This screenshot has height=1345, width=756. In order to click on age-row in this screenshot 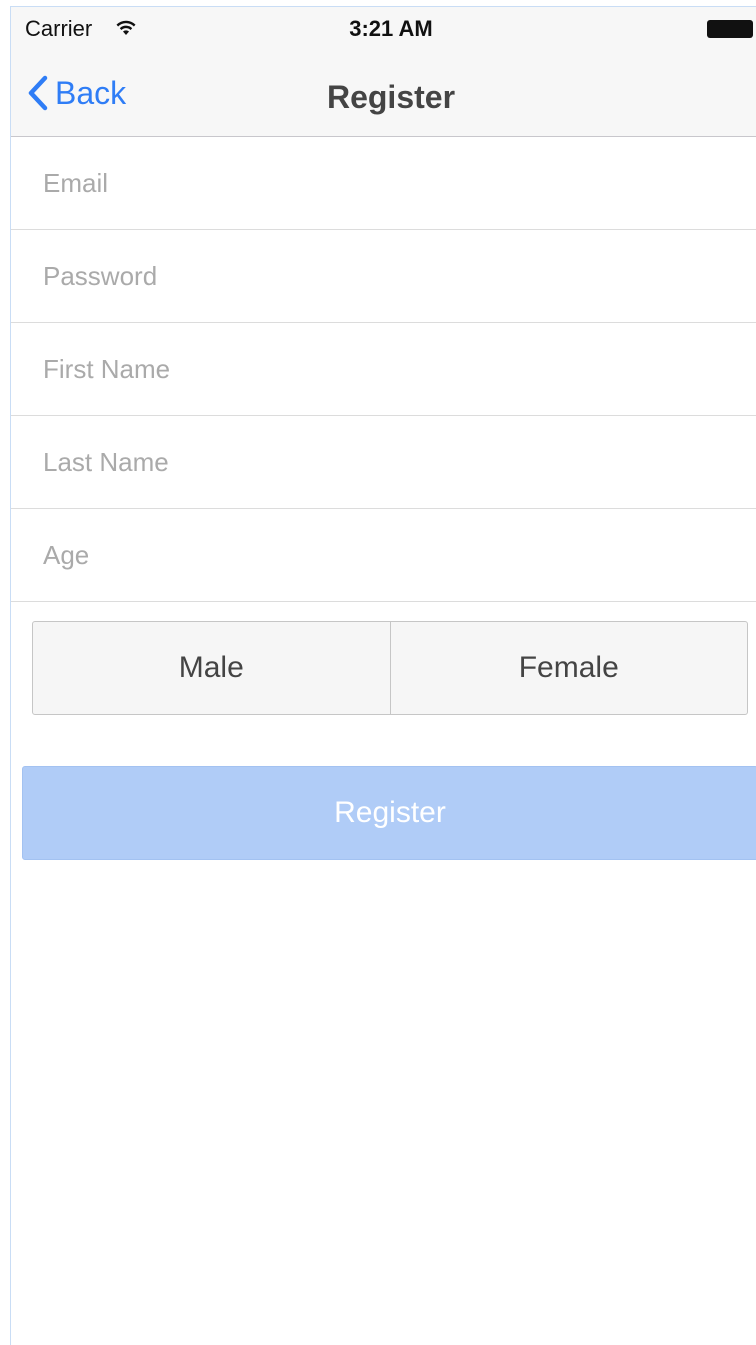, I will do `click(383, 555)`.